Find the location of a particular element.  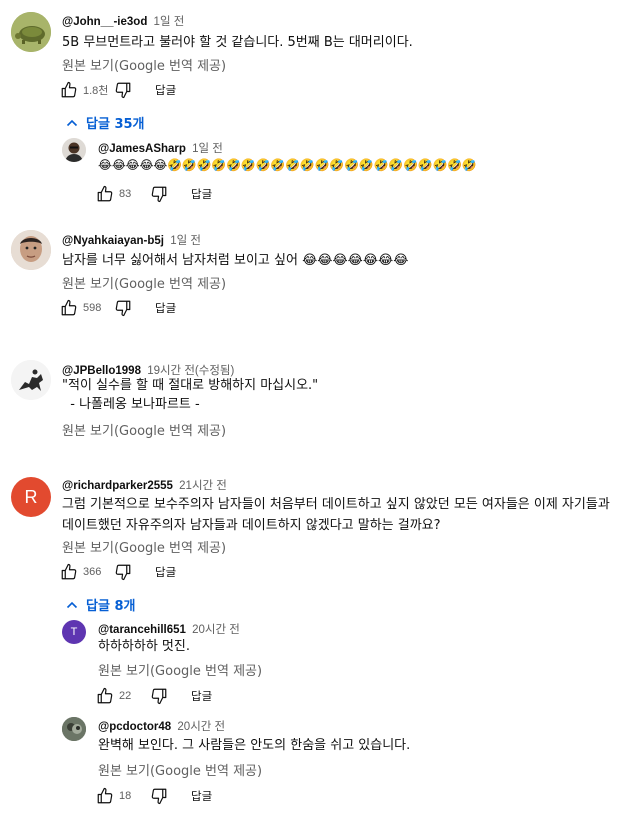

comment-text: 5B 무브먼트라고 불러야 할 것 같습니다. 5번째 B는 대머리이다. is located at coordinates (237, 42).